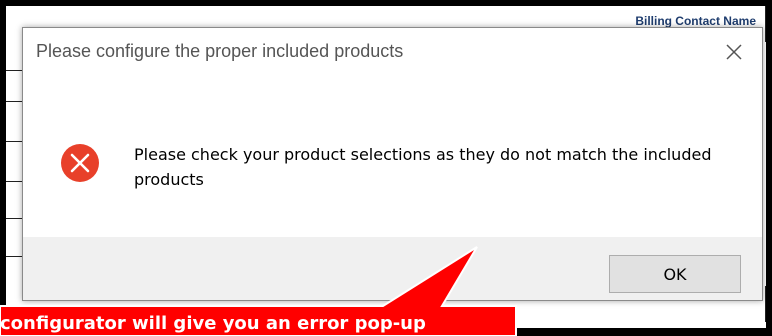  Describe the element at coordinates (695, 21) in the screenshot. I see `column-header: Billing Contact Name` at that location.